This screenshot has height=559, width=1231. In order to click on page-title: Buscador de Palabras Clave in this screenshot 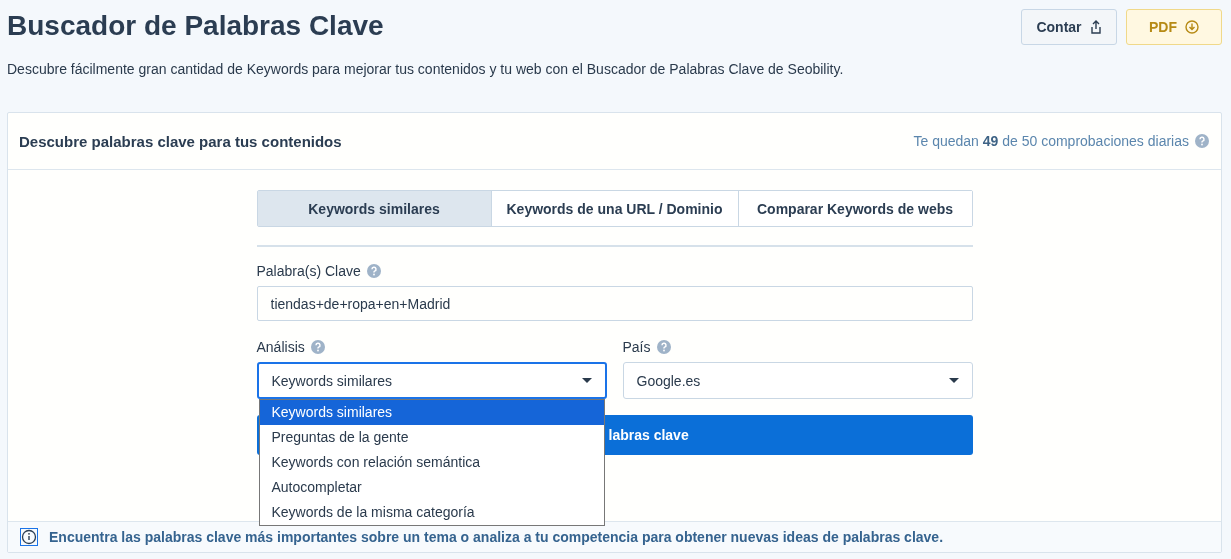, I will do `click(195, 26)`.